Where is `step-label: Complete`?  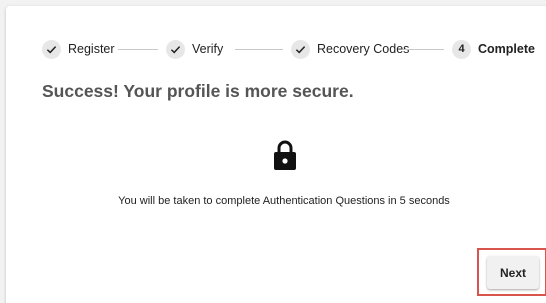
step-label: Complete is located at coordinates (506, 49).